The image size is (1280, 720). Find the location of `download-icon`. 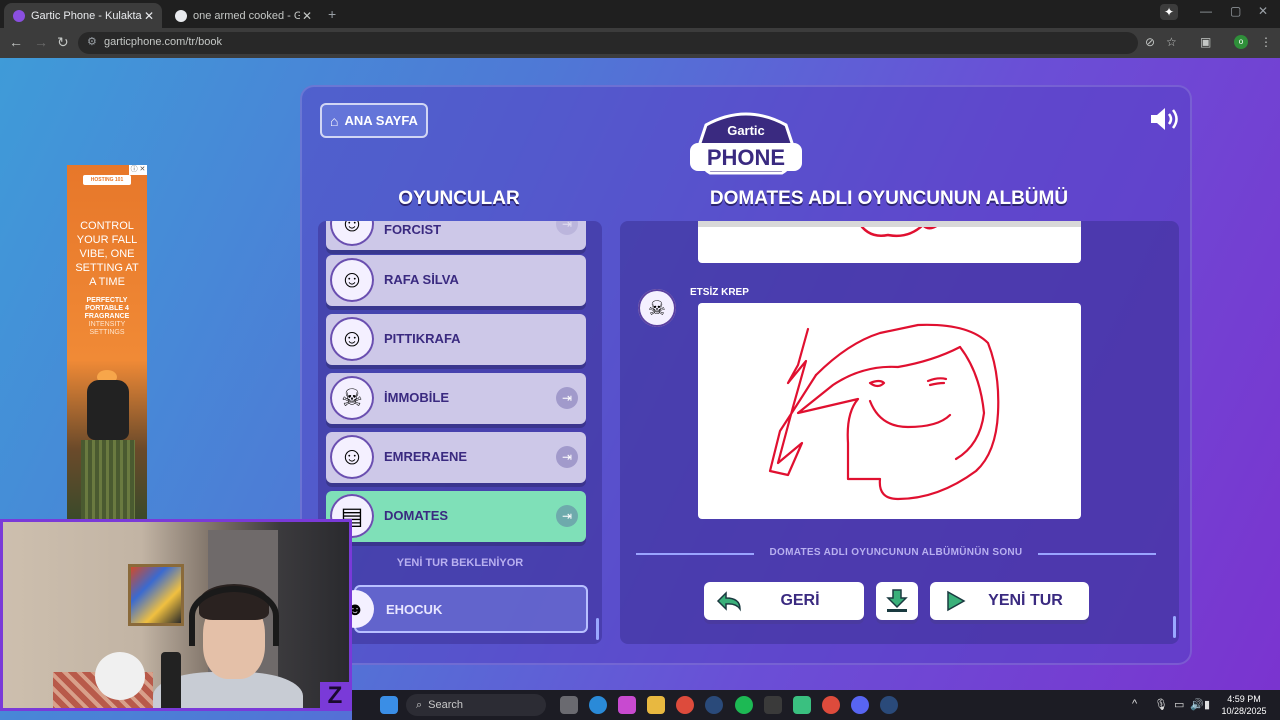

download-icon is located at coordinates (897, 600).